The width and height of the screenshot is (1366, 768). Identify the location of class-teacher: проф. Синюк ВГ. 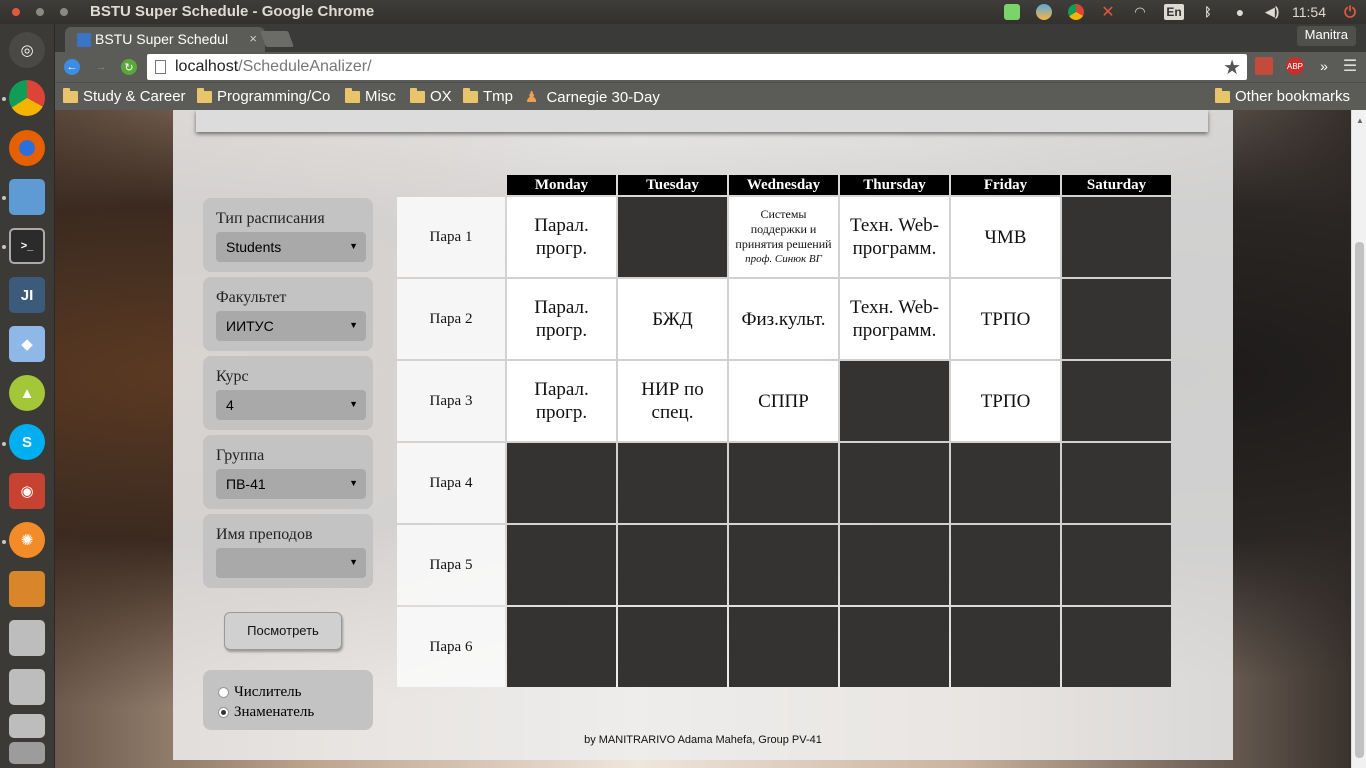
(783, 259).